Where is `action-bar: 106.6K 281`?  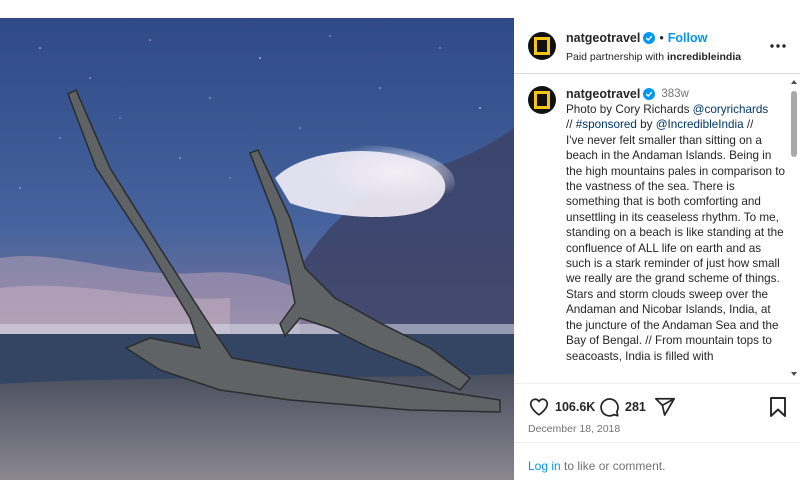
action-bar: 106.6K 281 is located at coordinates (657, 408).